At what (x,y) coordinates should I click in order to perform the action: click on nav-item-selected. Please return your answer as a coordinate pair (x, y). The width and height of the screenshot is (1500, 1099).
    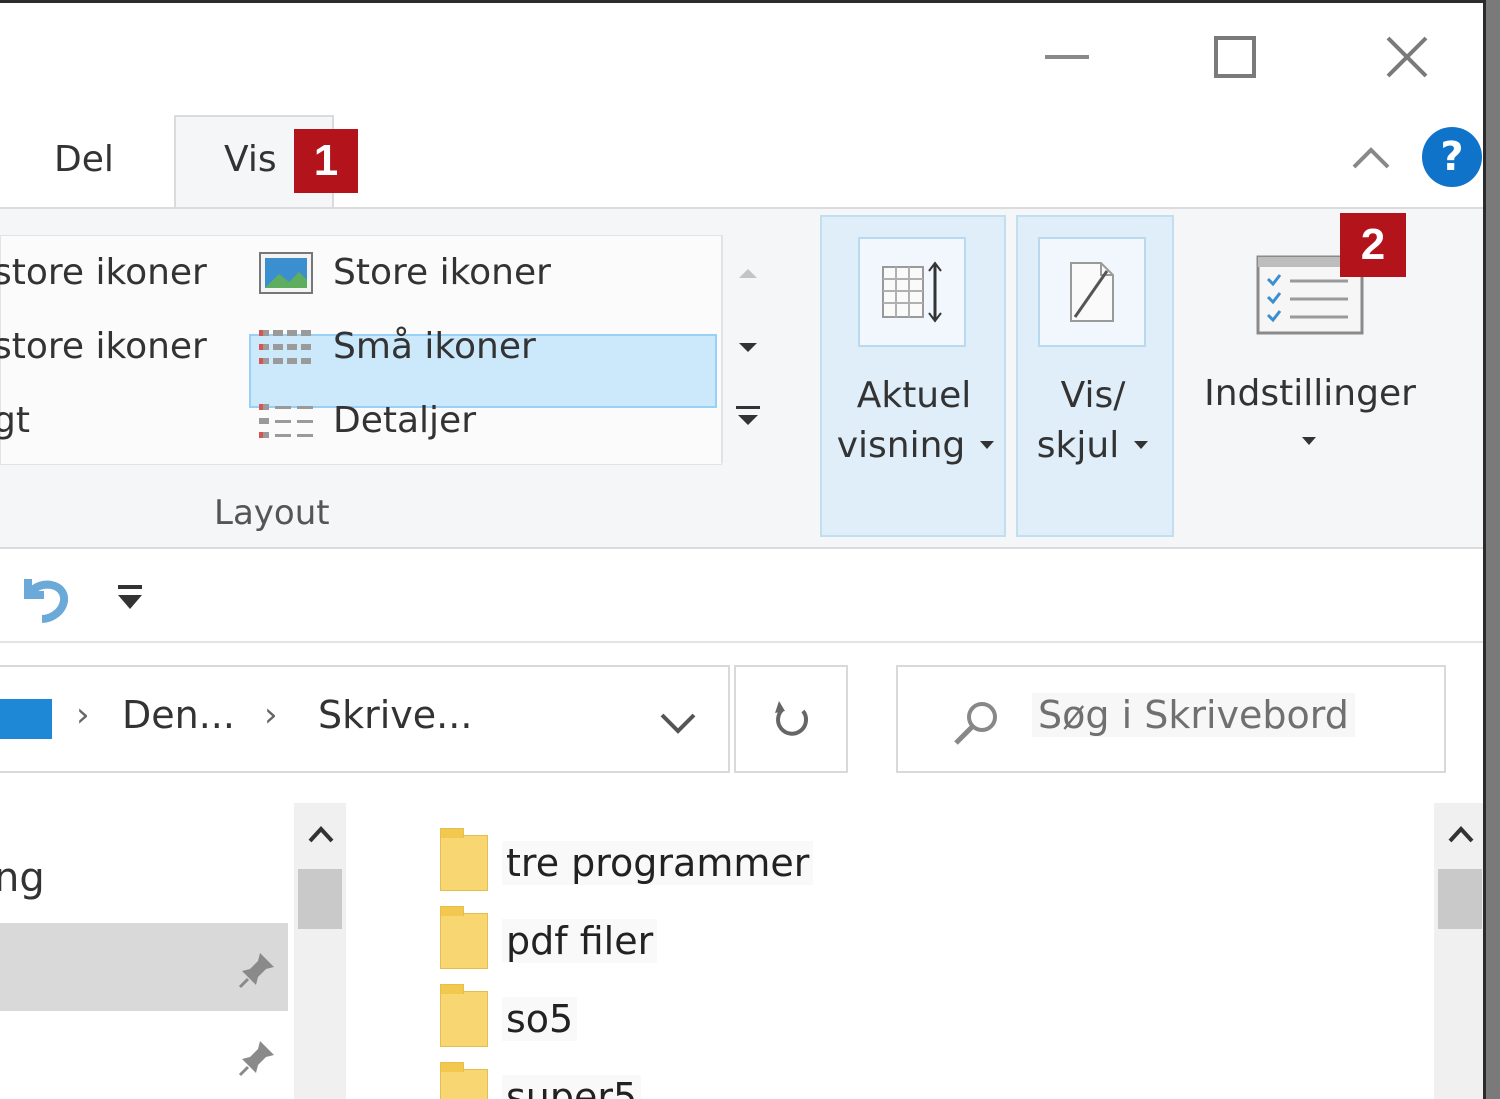
    Looking at the image, I should click on (144, 967).